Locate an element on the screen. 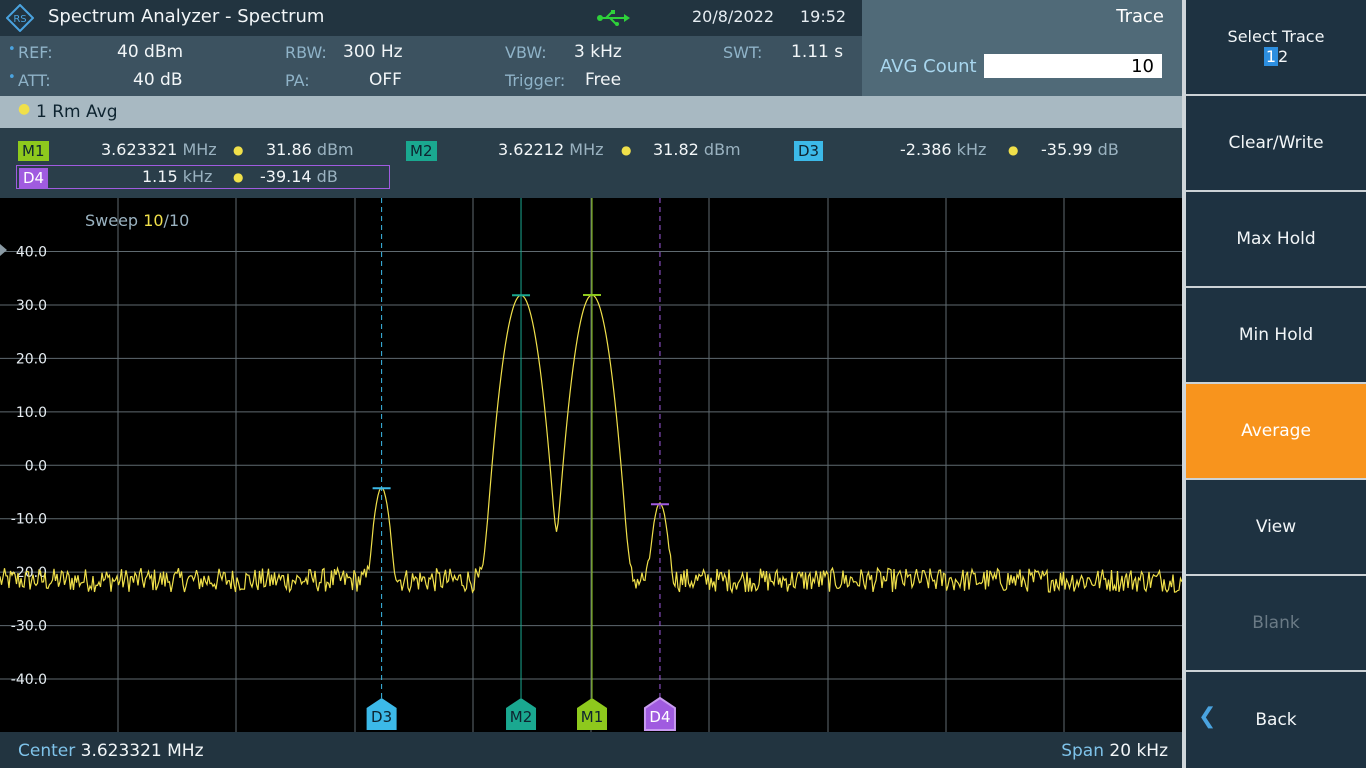 This screenshot has height=768, width=1366. span-frequency: Span 20 kHz is located at coordinates (1114, 751).